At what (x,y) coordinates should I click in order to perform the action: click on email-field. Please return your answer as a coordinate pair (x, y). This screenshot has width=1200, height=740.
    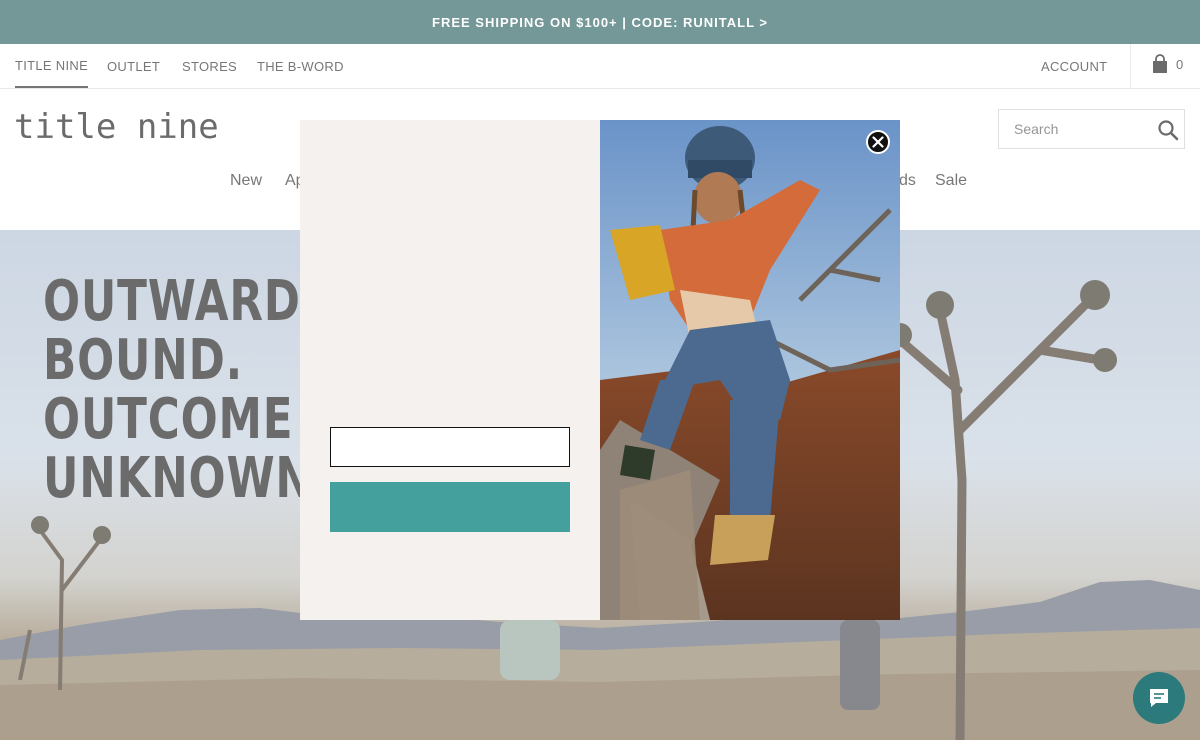
    Looking at the image, I should click on (450, 447).